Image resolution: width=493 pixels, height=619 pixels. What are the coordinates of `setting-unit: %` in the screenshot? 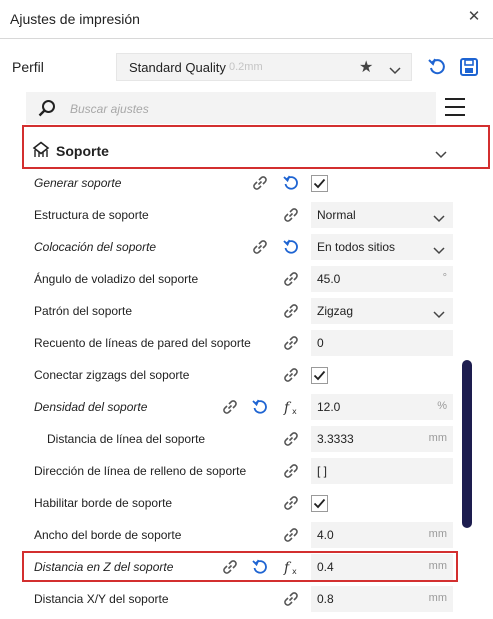 It's located at (442, 406).